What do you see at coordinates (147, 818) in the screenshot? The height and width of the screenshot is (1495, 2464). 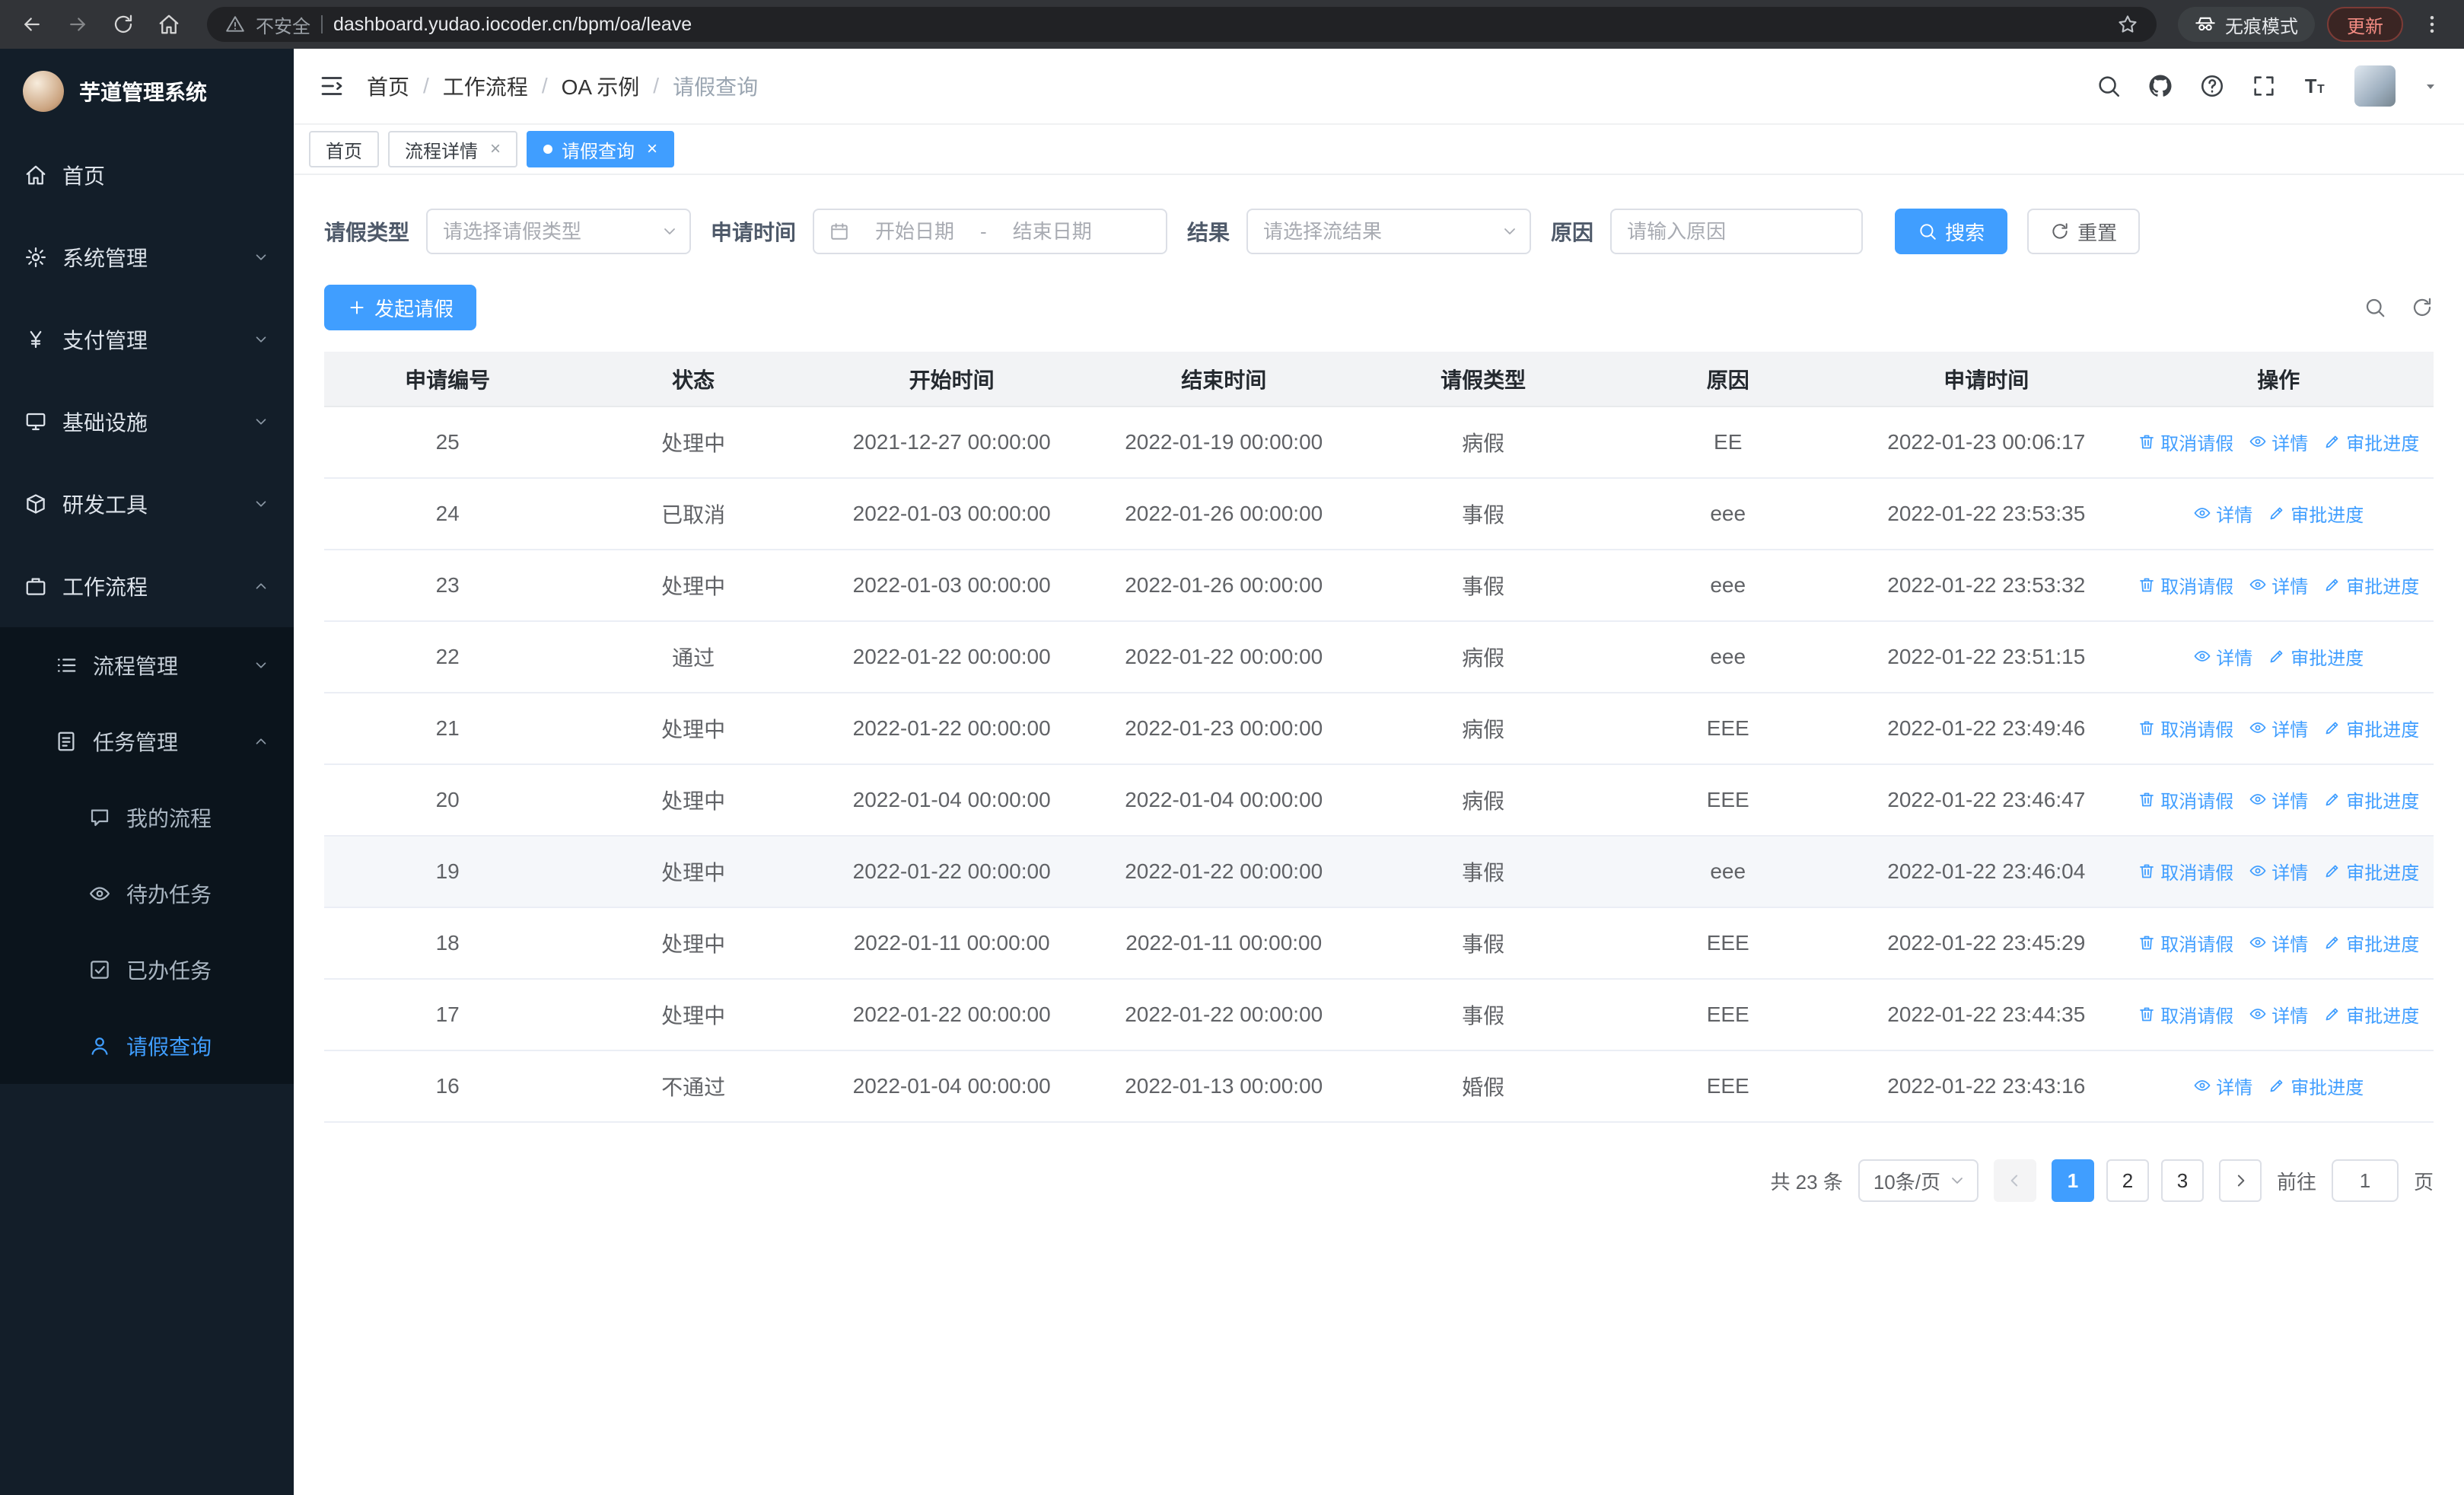 I see `sidebar-item-my-process: 我的流程` at bounding box center [147, 818].